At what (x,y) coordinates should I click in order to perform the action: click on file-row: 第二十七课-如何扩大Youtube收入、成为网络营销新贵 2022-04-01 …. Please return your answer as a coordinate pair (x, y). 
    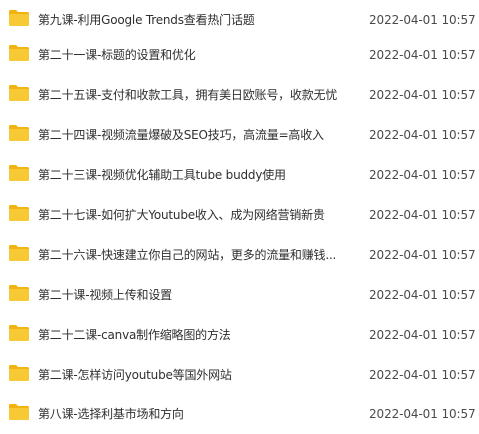
    Looking at the image, I should click on (239, 215).